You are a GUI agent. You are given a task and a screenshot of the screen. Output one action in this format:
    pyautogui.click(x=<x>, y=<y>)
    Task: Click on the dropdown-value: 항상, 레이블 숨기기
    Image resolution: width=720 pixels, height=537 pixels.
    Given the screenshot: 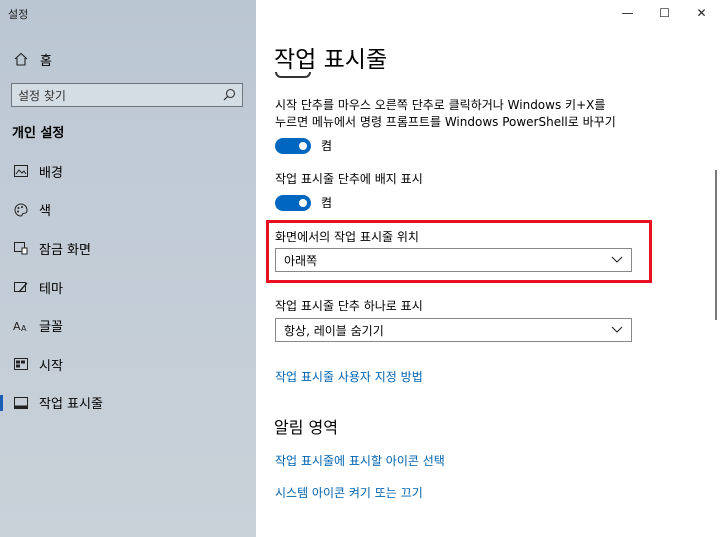 What is the action you would take?
    pyautogui.click(x=334, y=330)
    